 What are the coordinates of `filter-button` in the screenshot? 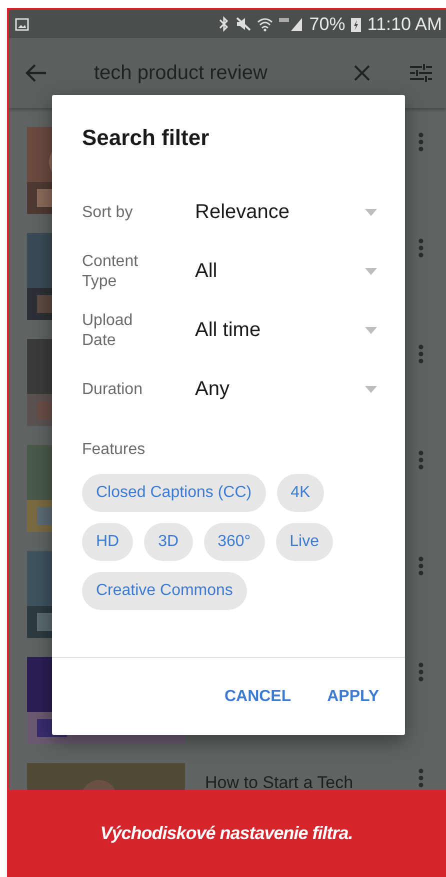 It's located at (421, 73).